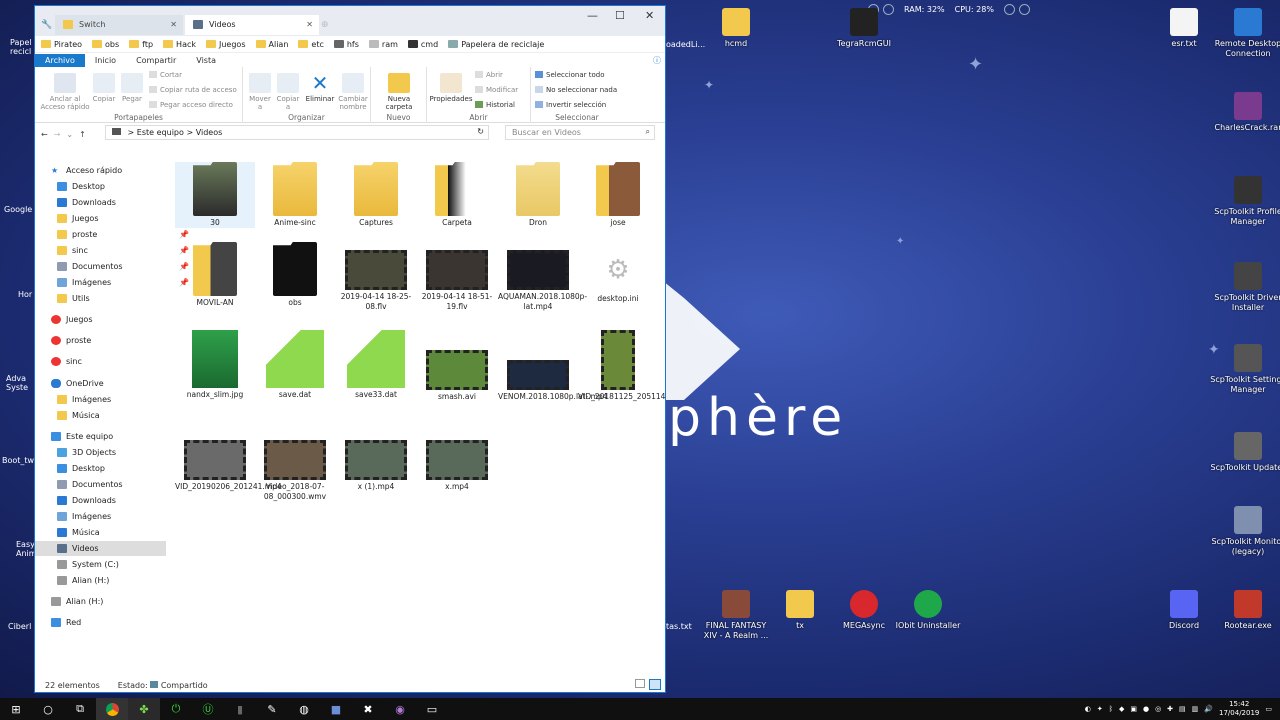  What do you see at coordinates (1245, 610) in the screenshot?
I see `desktop-icon-rootear: Rootear.exe` at bounding box center [1245, 610].